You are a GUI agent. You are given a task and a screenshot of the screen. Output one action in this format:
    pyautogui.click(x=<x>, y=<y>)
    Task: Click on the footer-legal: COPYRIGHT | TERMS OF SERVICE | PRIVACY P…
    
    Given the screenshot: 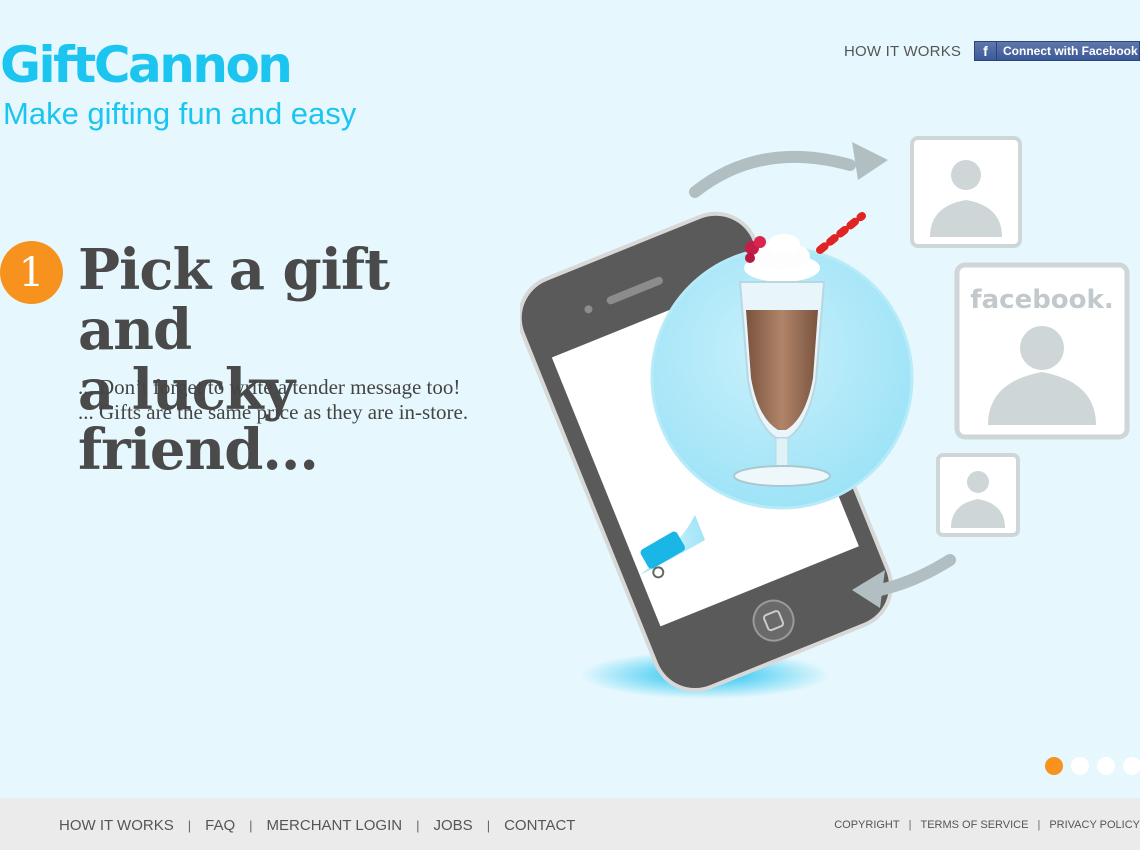 What is the action you would take?
    pyautogui.click(x=987, y=825)
    